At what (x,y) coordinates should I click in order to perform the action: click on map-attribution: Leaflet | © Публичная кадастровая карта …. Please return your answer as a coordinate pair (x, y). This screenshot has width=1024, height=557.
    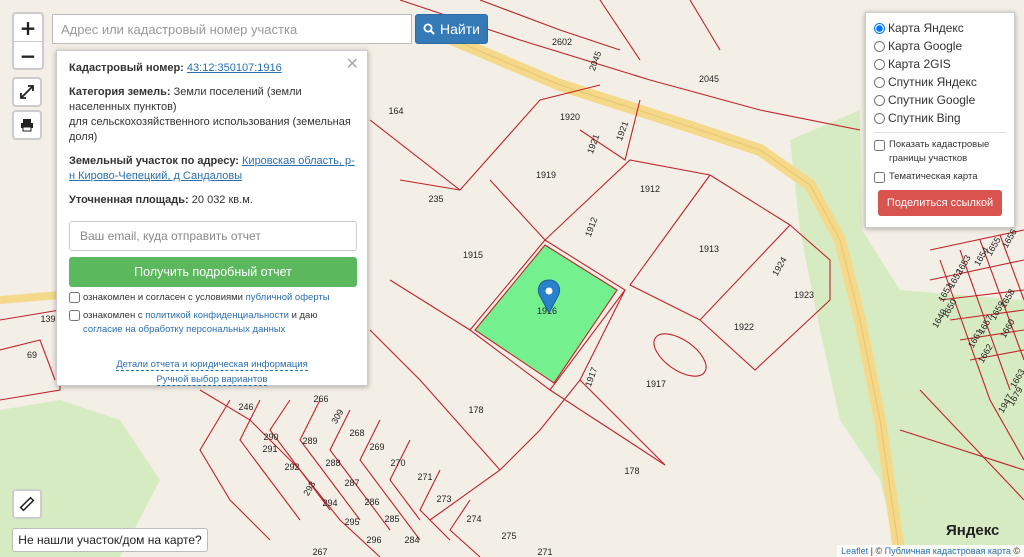
    Looking at the image, I should click on (930, 551).